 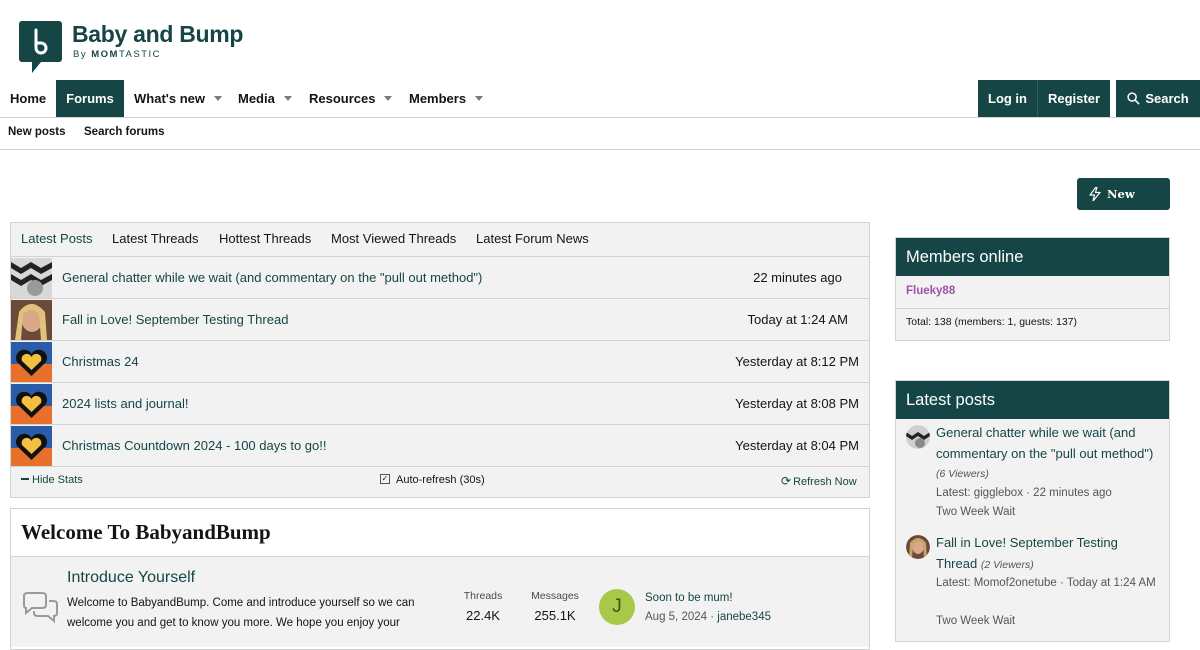 I want to click on nav-members: Members, so click(x=446, y=98).